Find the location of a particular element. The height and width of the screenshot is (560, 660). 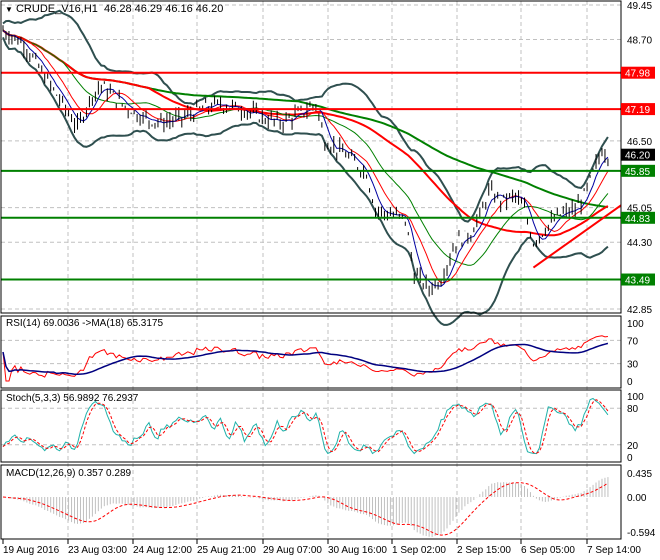

stoch-tick: 80 is located at coordinates (633, 409).